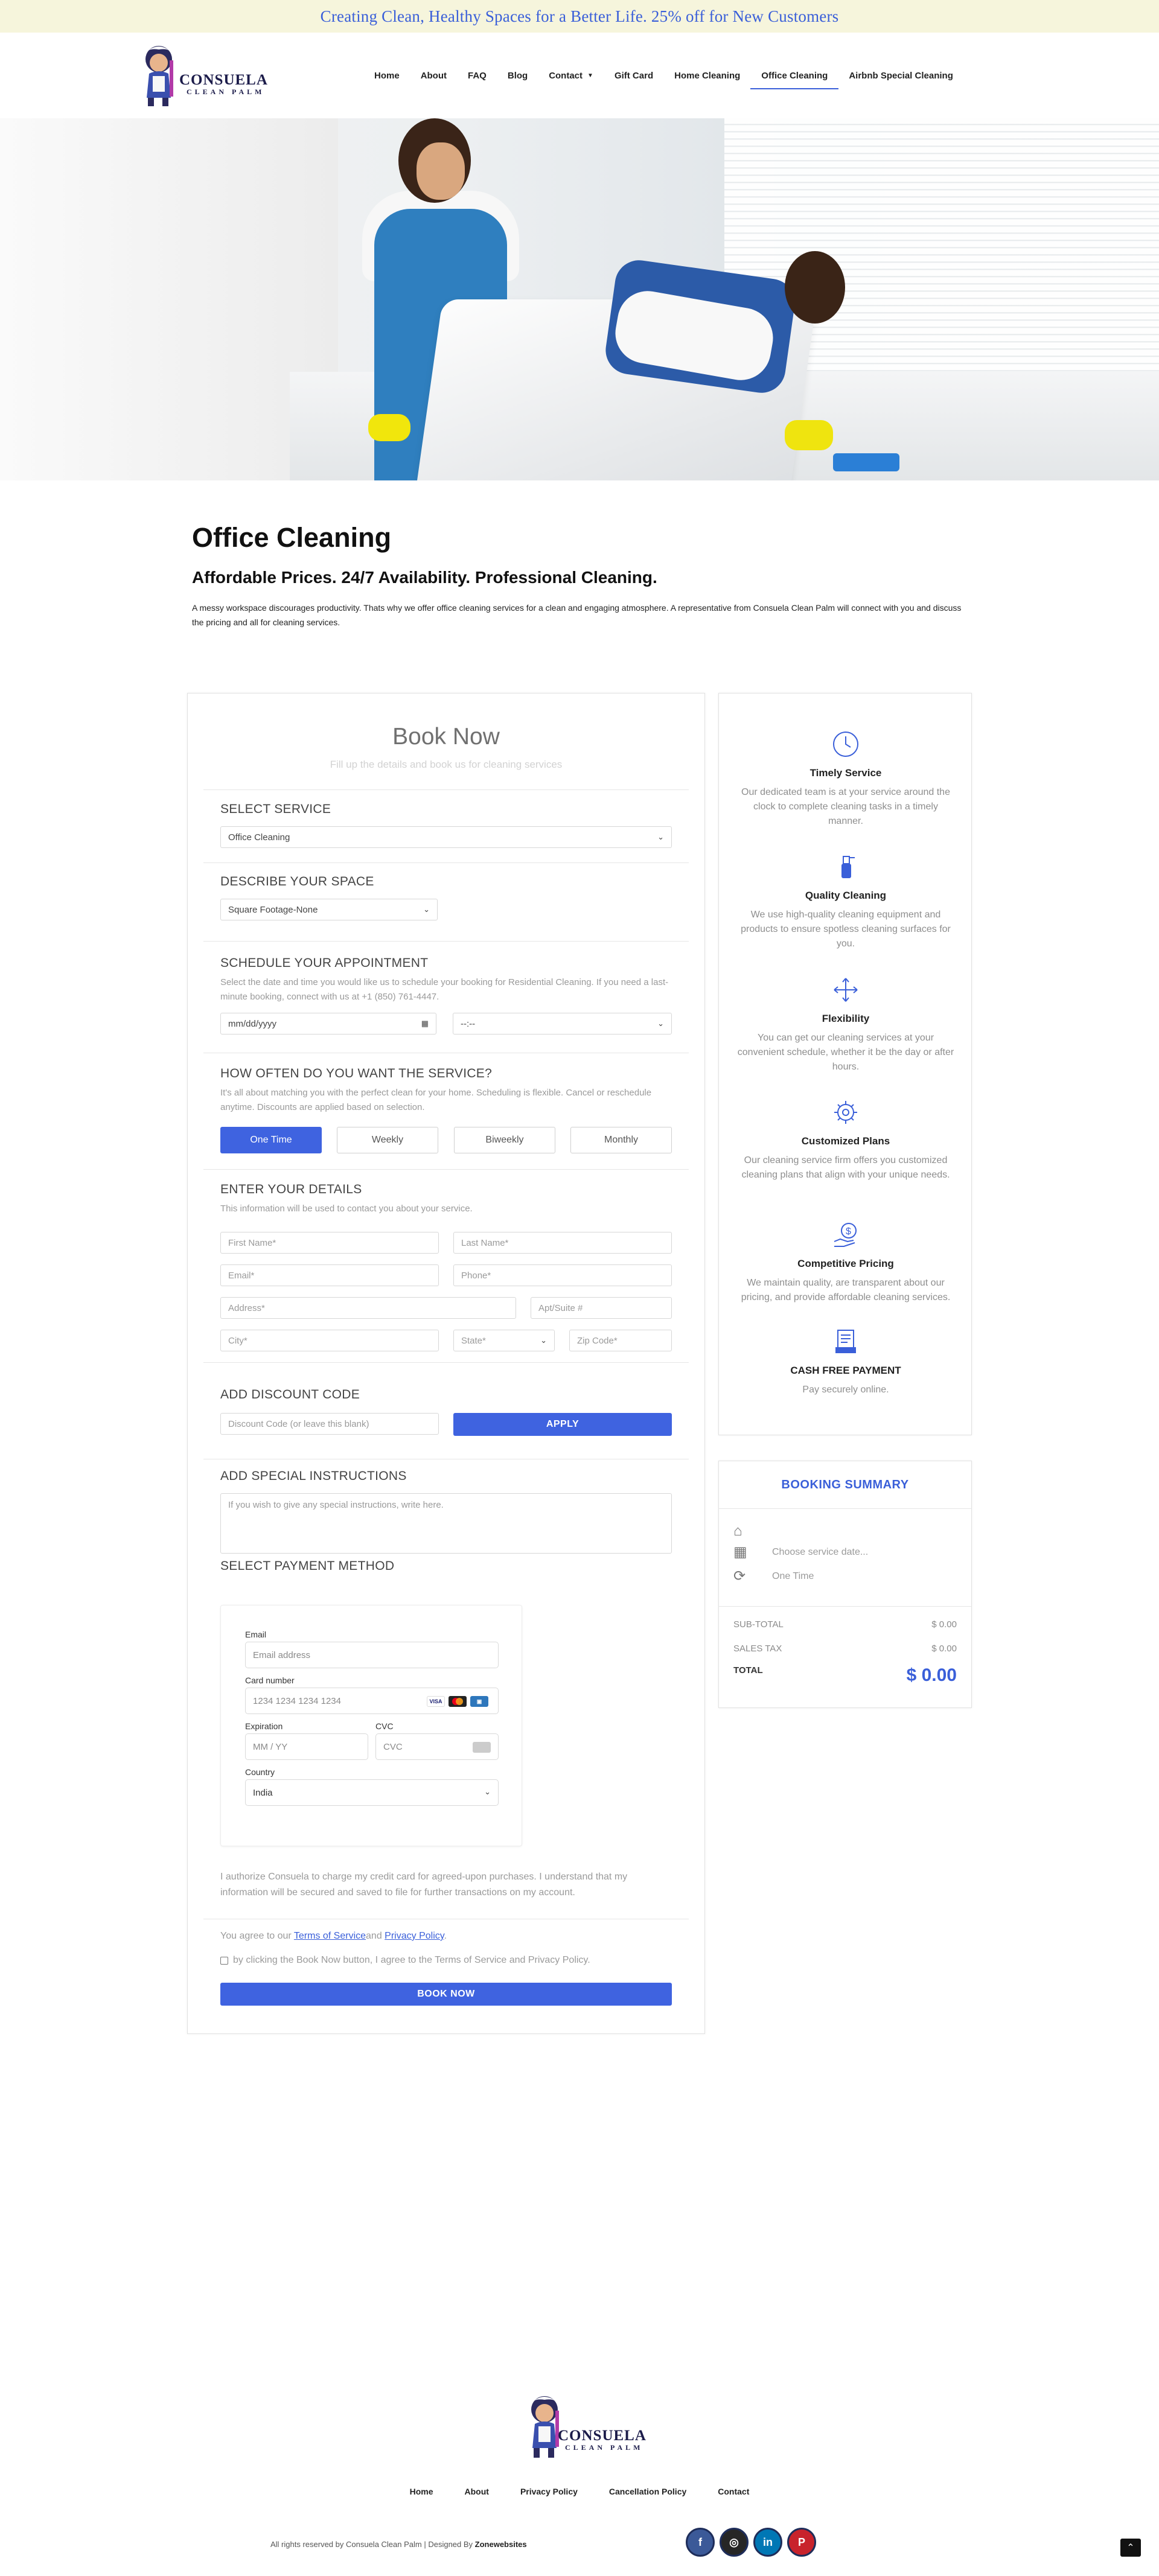 This screenshot has width=1159, height=2576. I want to click on terms-link: Terms of Service, so click(330, 1936).